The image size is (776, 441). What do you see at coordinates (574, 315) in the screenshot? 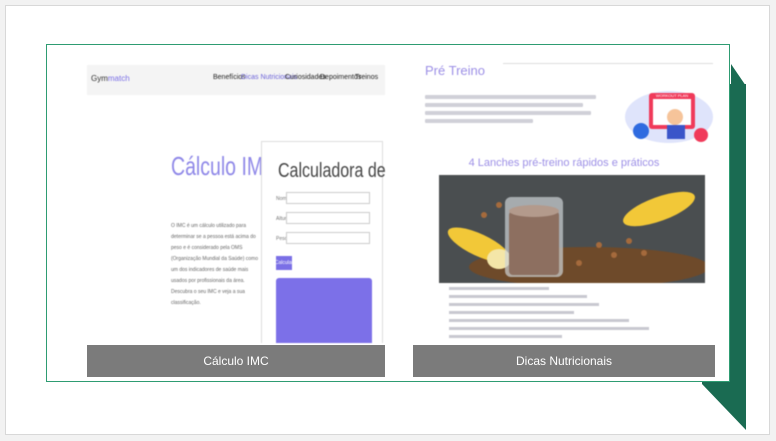
I see `recipe-list` at bounding box center [574, 315].